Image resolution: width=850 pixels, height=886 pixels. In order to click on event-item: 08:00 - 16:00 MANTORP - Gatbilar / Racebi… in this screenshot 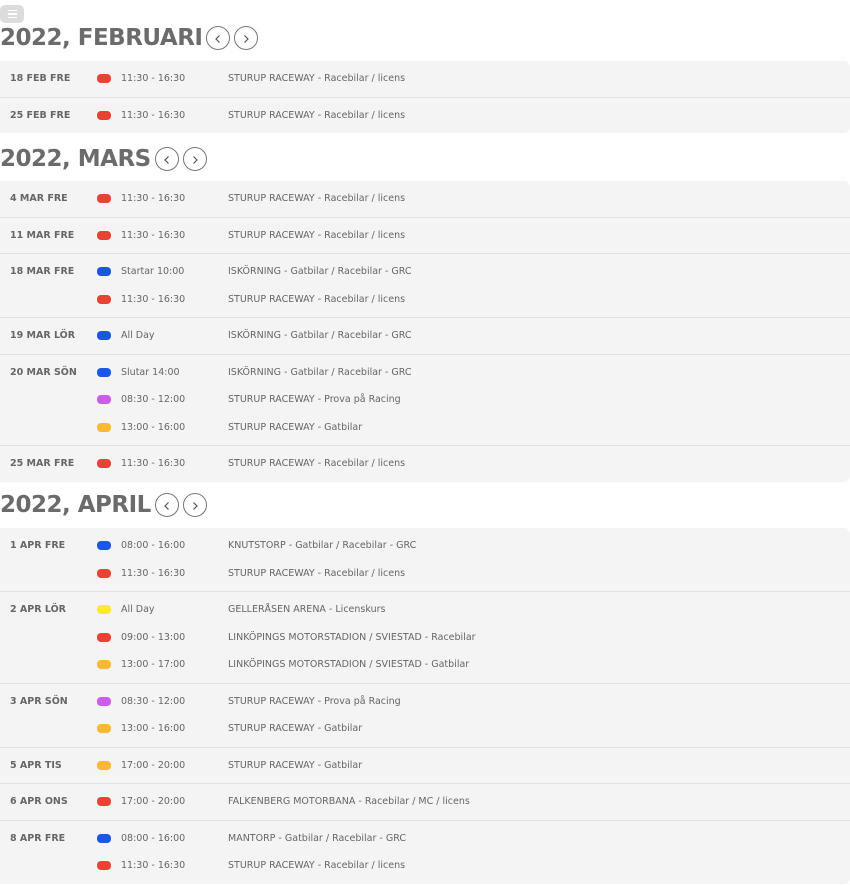, I will do `click(425, 839)`.